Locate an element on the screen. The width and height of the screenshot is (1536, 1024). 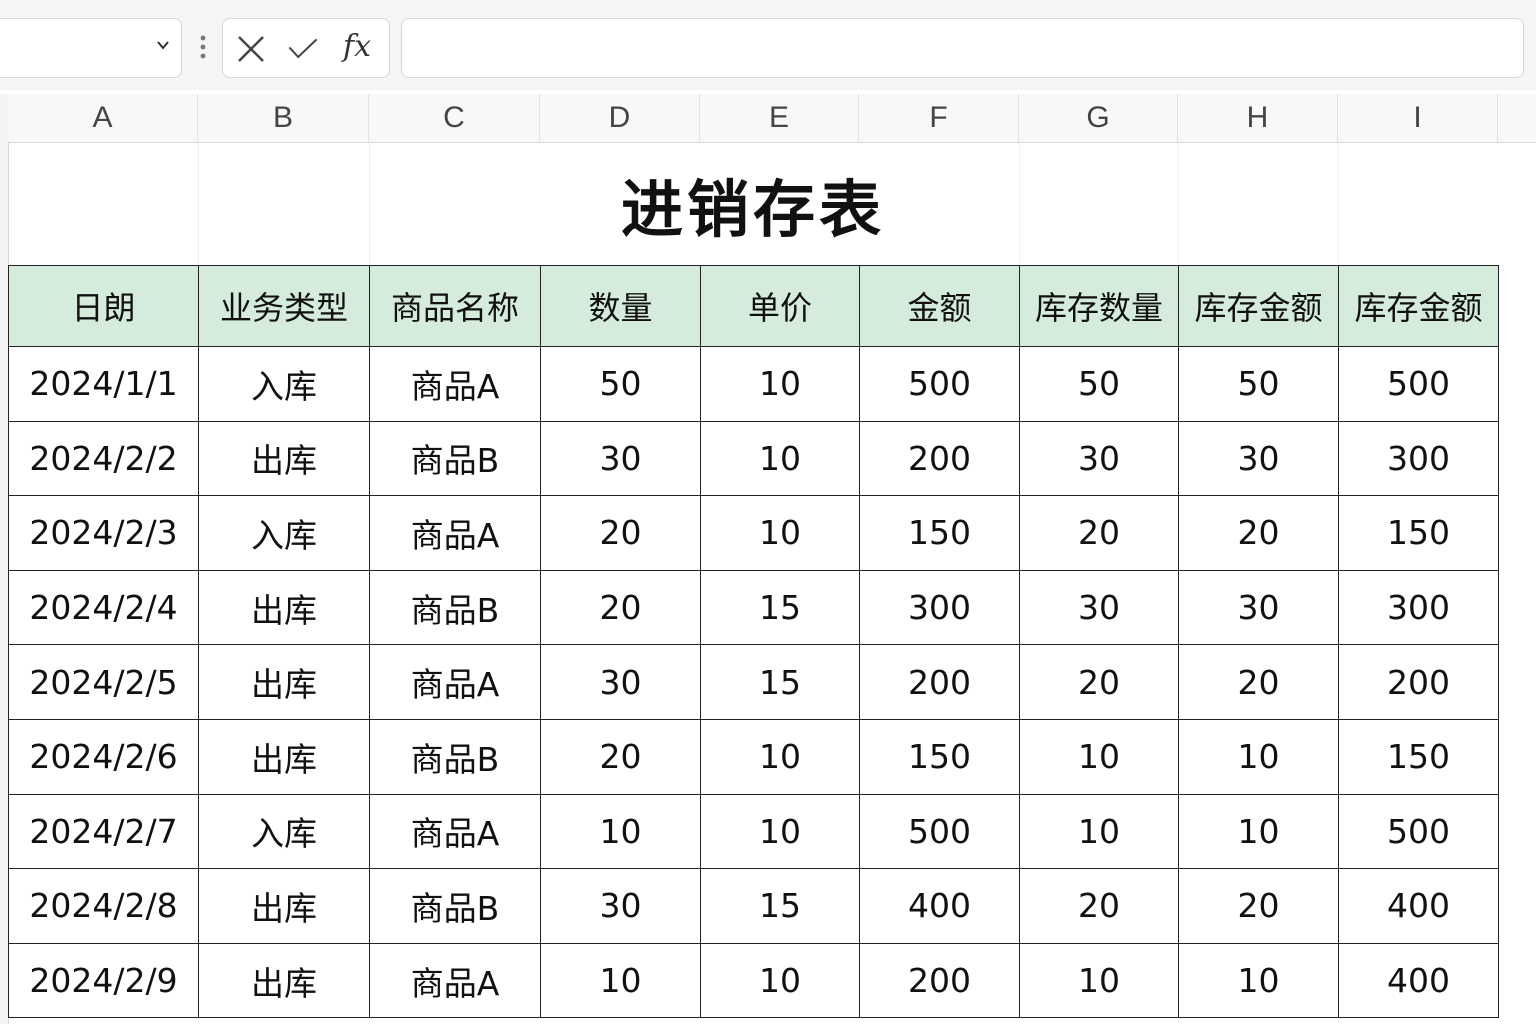
header-cell: 数量 is located at coordinates (620, 306).